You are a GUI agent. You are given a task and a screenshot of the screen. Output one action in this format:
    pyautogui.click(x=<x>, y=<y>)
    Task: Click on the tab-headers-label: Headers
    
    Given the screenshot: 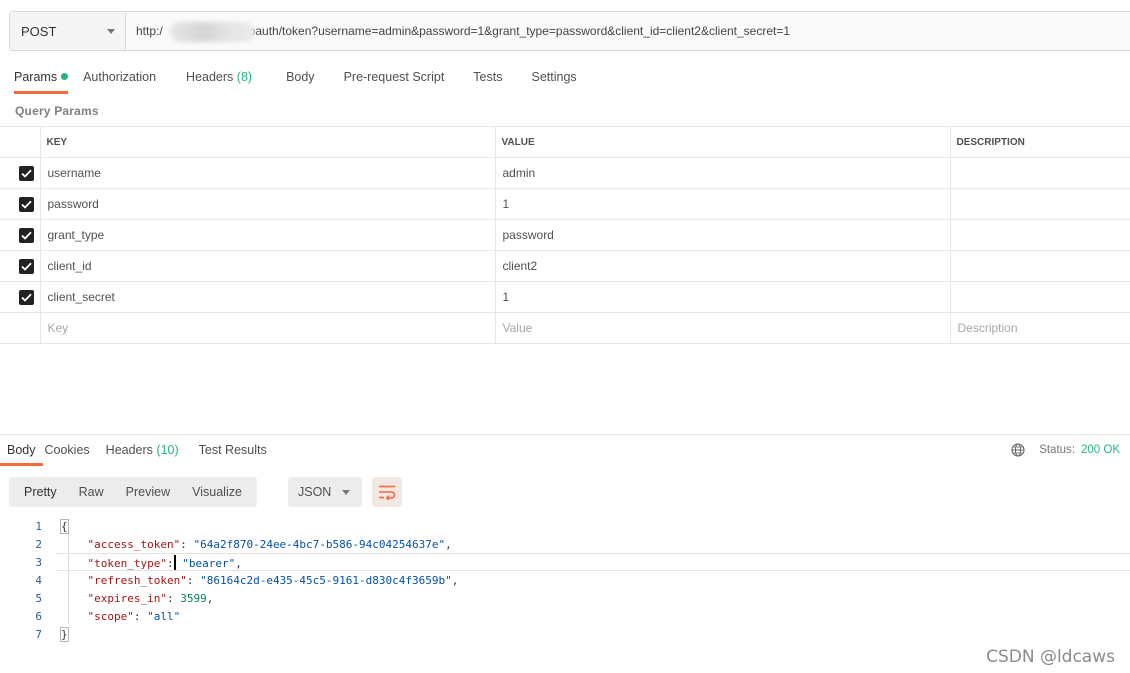 What is the action you would take?
    pyautogui.click(x=210, y=77)
    